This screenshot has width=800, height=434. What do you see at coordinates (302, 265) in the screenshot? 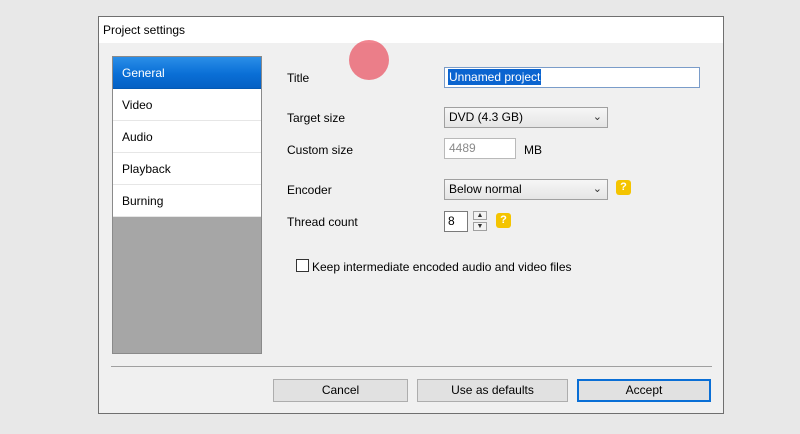
I see `keep-files-checkbox` at bounding box center [302, 265].